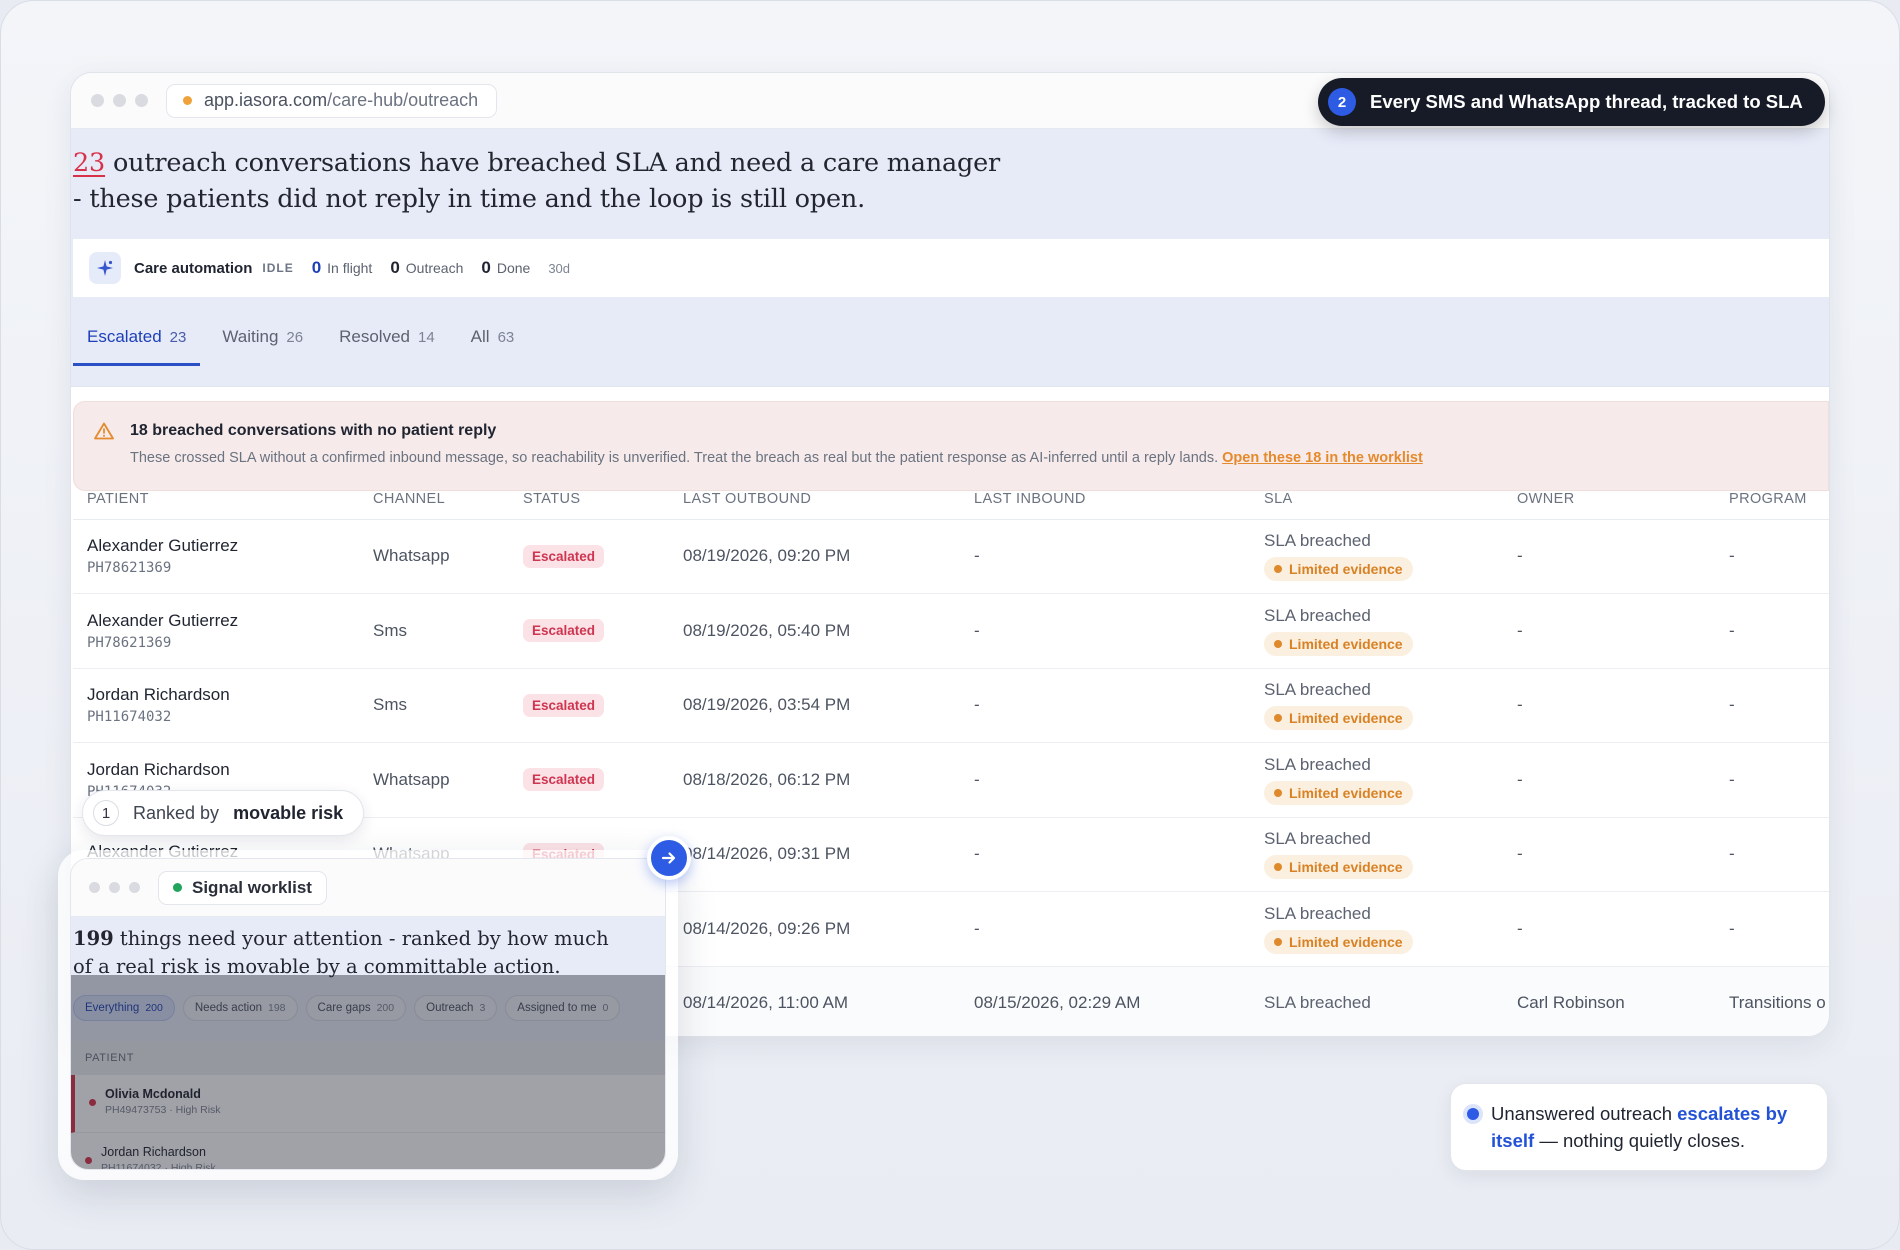 The image size is (1900, 1250). Describe the element at coordinates (589, 499) in the screenshot. I see `col-status: STATUS` at that location.